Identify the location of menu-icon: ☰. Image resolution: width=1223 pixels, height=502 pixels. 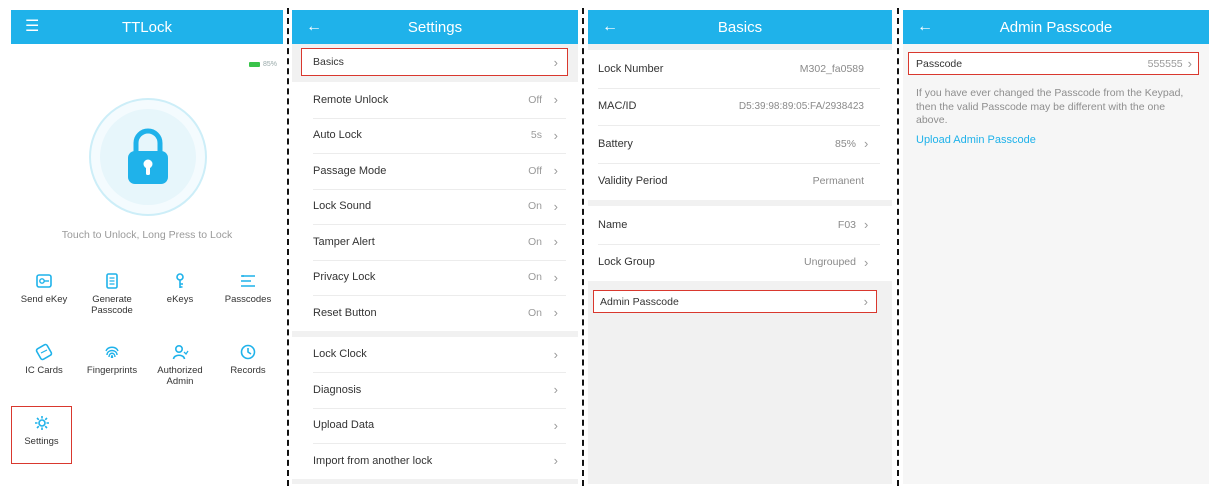
(32, 27).